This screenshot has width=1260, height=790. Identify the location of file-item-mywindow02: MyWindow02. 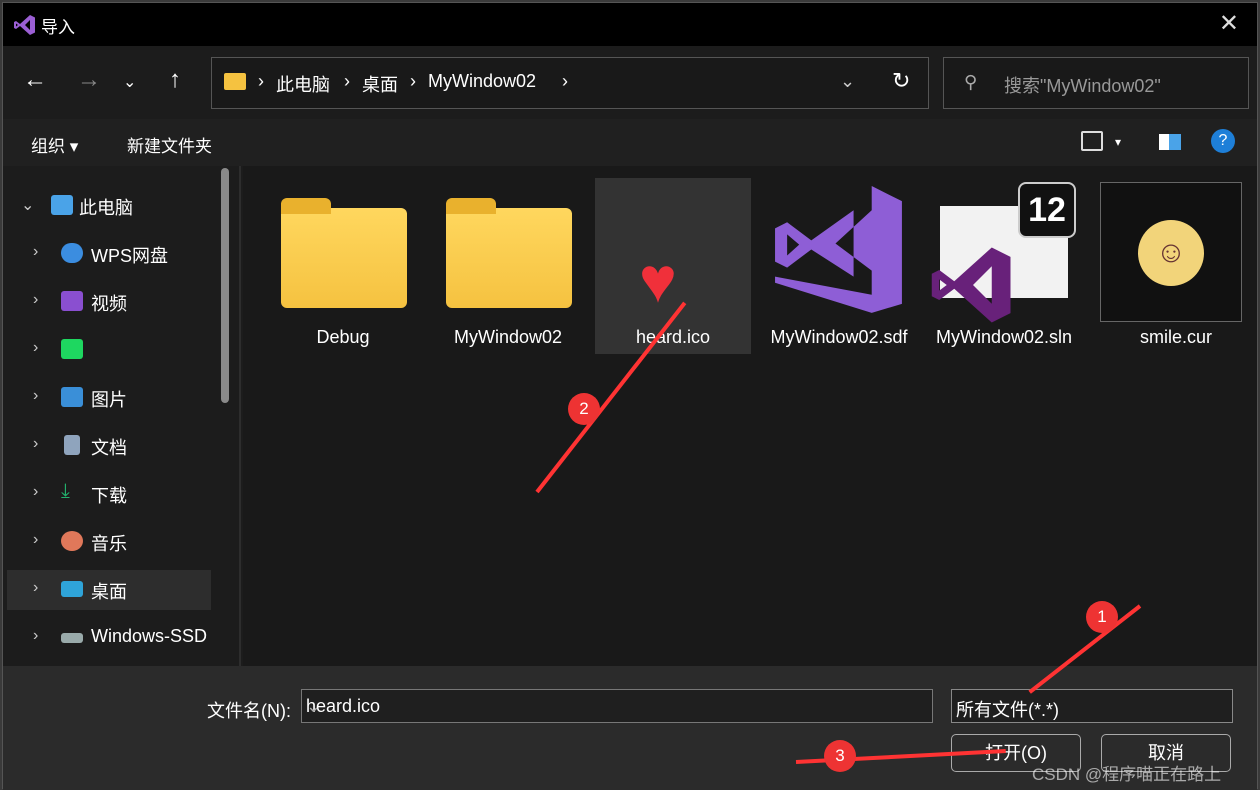
(508, 266).